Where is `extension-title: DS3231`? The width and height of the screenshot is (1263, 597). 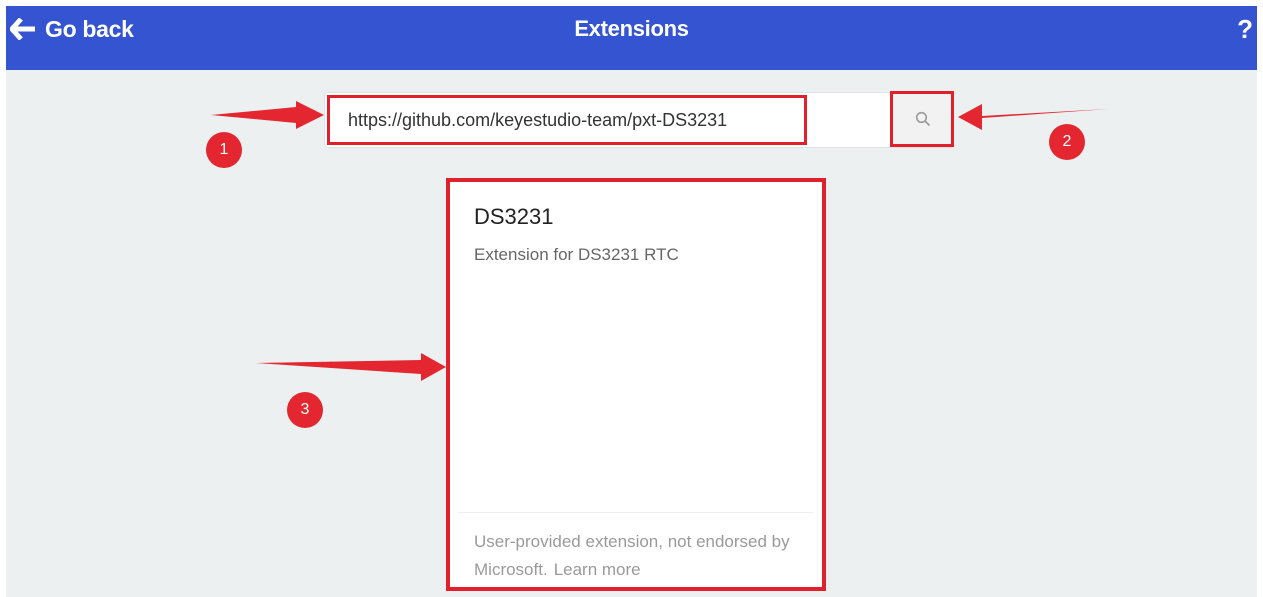 extension-title: DS3231 is located at coordinates (514, 216).